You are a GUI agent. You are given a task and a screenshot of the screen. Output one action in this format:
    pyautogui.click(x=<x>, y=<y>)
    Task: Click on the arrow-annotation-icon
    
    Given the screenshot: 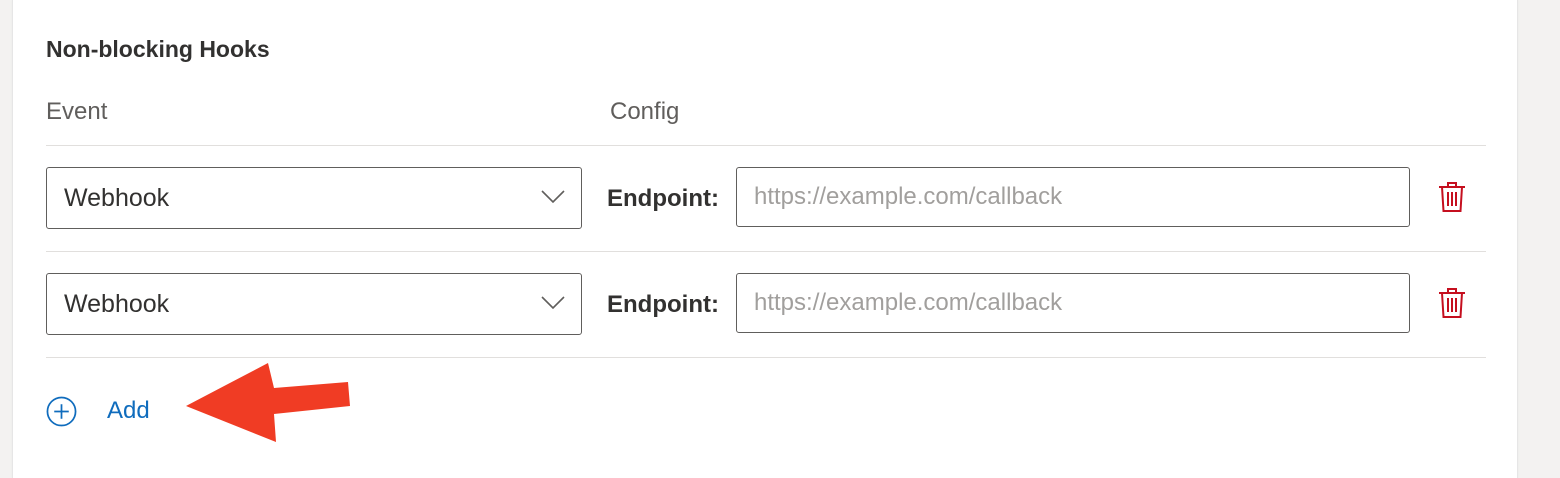 What is the action you would take?
    pyautogui.click(x=268, y=402)
    